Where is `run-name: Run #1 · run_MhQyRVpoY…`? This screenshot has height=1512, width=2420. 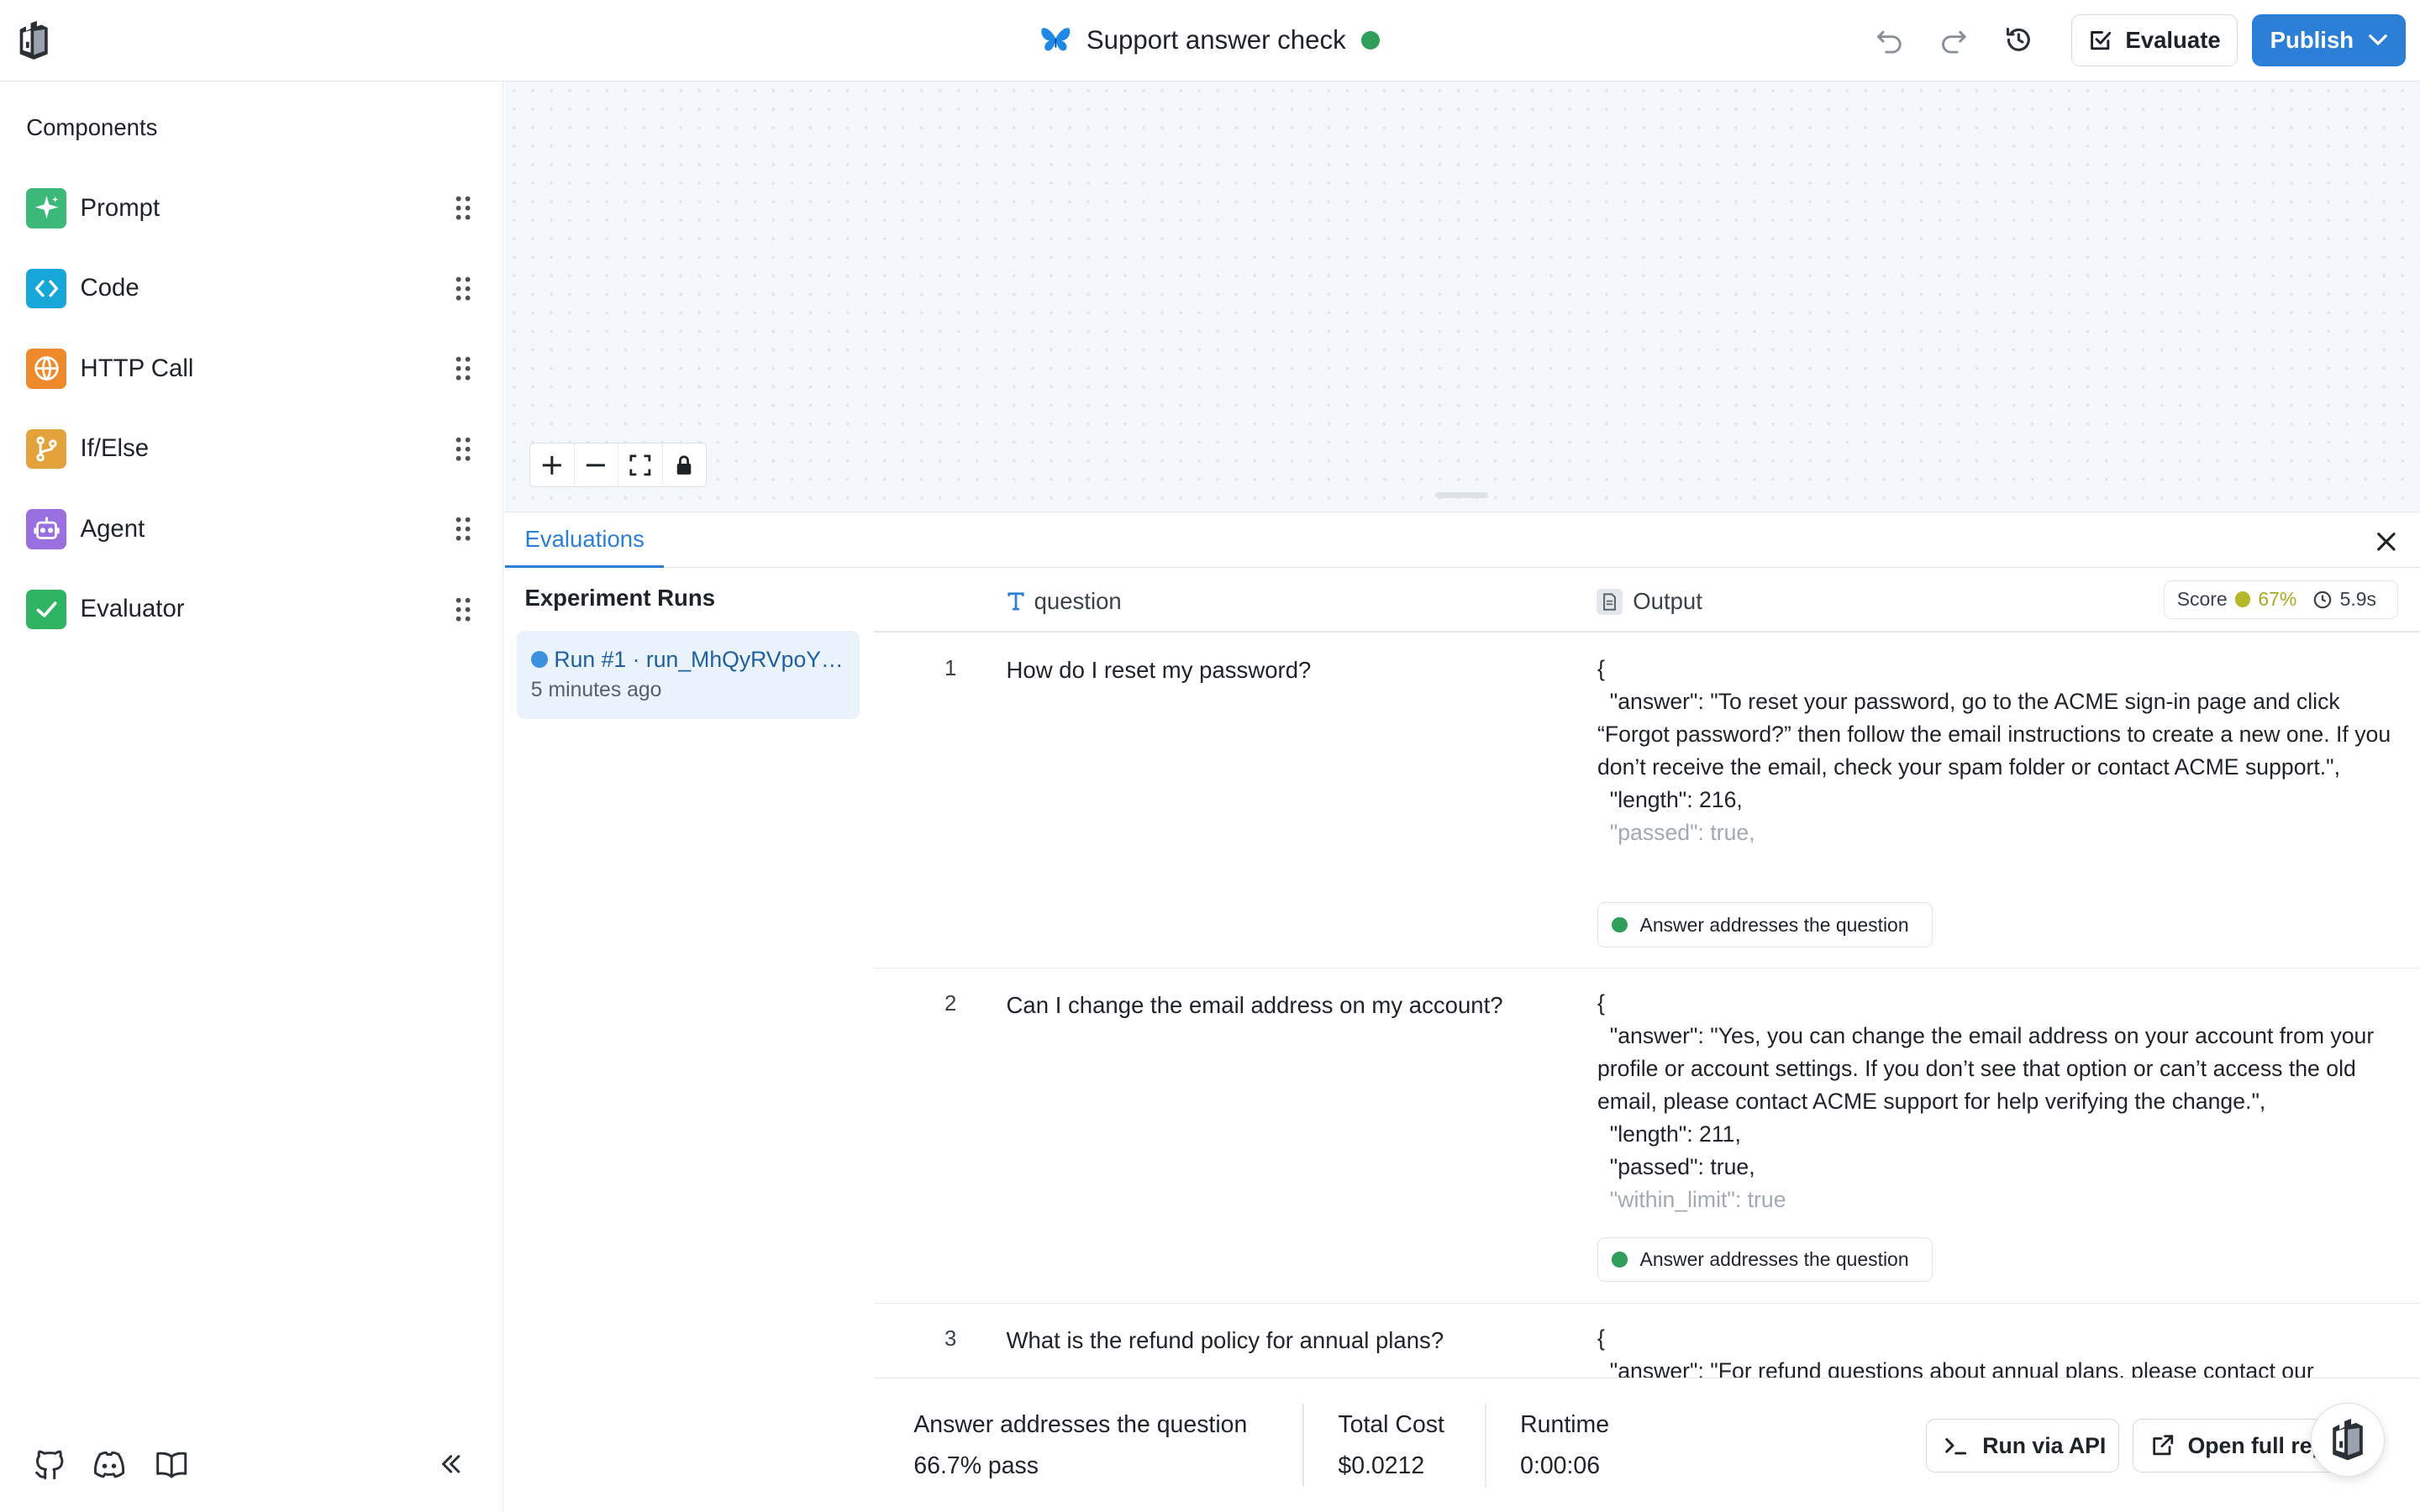
run-name: Run #1 · run_MhQyRVpoY… is located at coordinates (699, 659).